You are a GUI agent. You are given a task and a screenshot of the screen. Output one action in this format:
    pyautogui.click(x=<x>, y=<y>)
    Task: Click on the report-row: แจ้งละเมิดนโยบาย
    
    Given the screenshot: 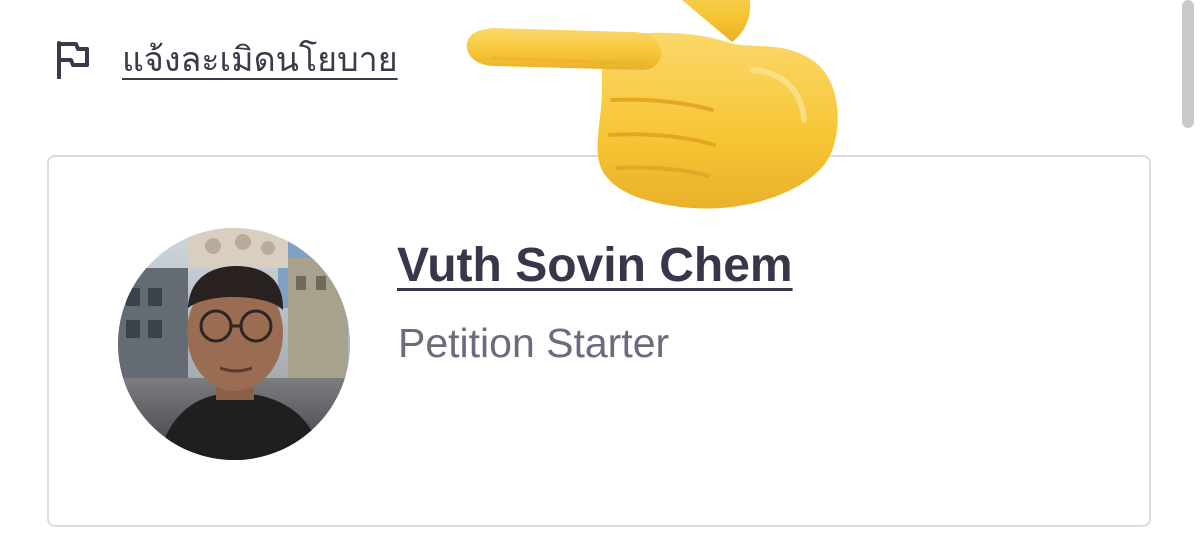 What is the action you would take?
    pyautogui.click(x=227, y=60)
    